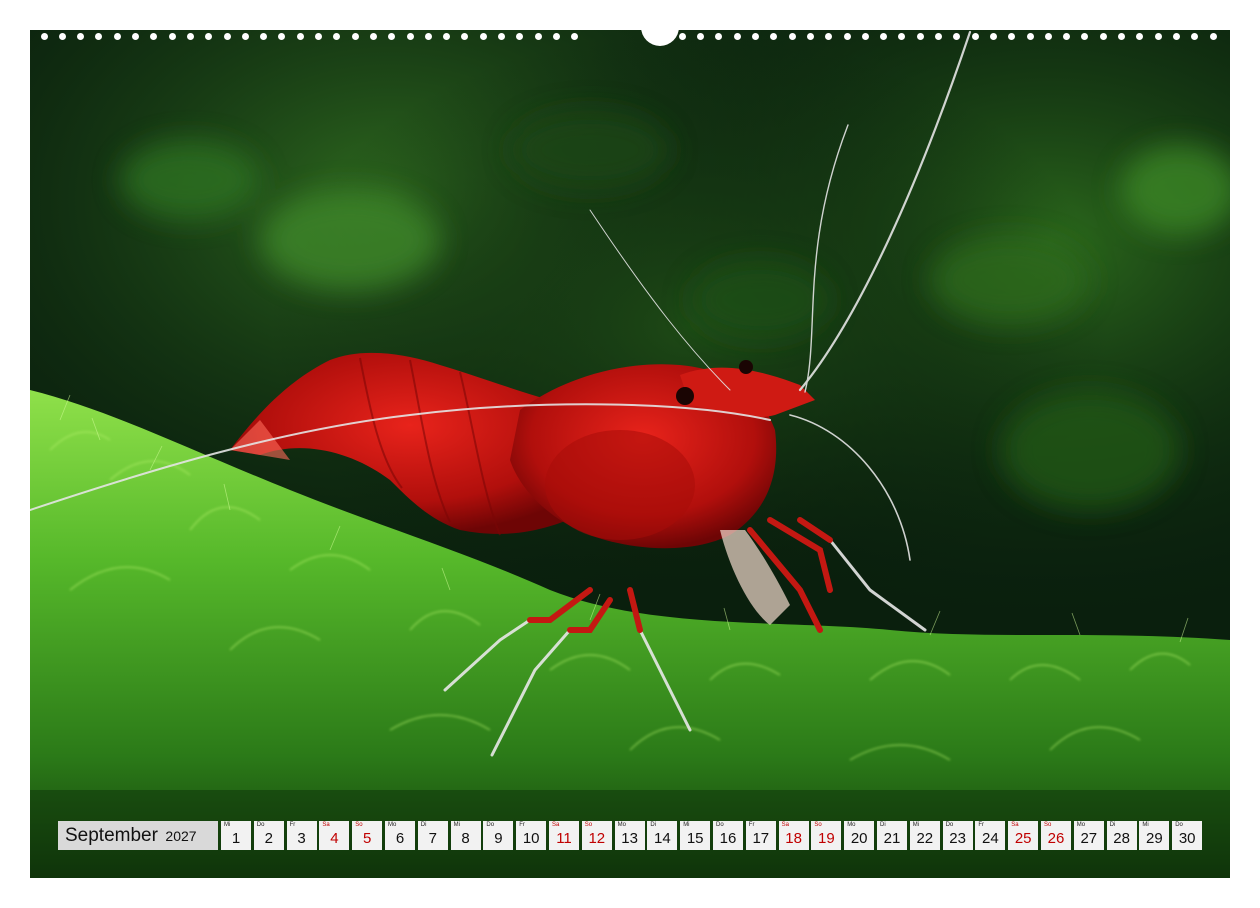 This screenshot has height=908, width=1260. Describe the element at coordinates (596, 835) in the screenshot. I see `day-cell: So 12` at that location.